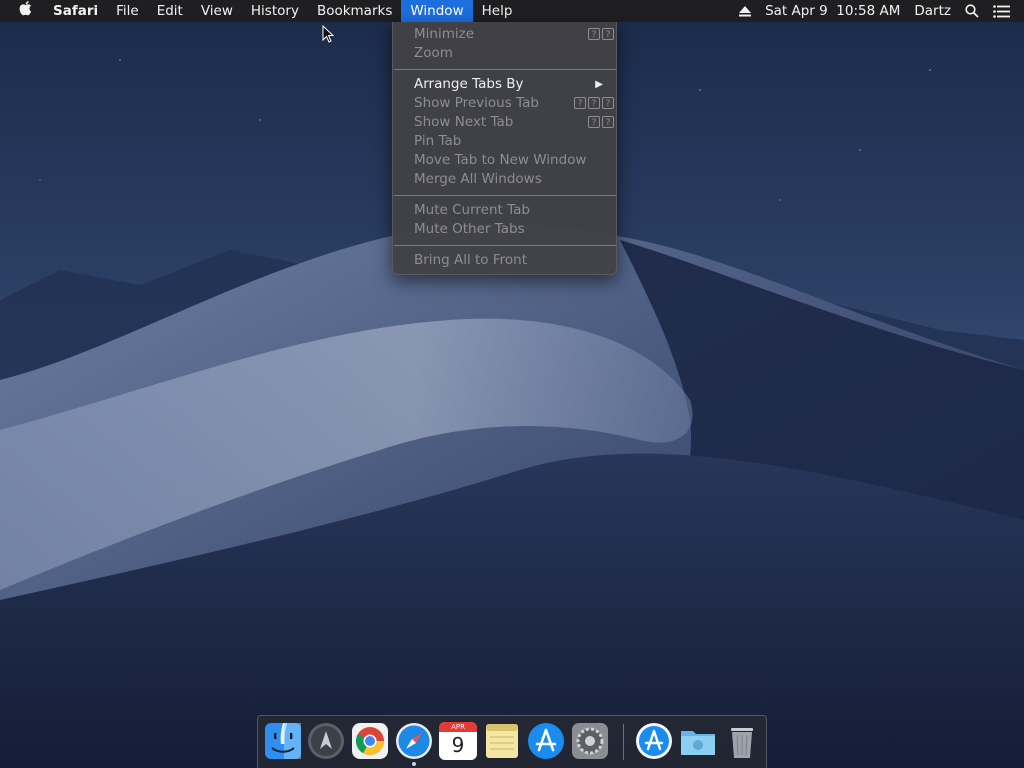 Image resolution: width=1024 pixels, height=768 pixels. What do you see at coordinates (326, 741) in the screenshot?
I see `launchpad-icon` at bounding box center [326, 741].